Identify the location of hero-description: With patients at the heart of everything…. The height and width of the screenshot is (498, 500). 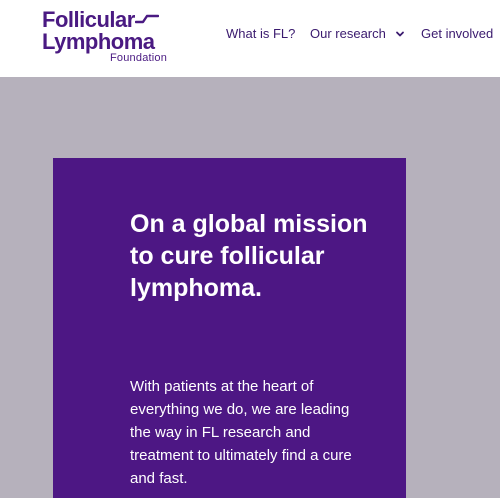
(241, 432).